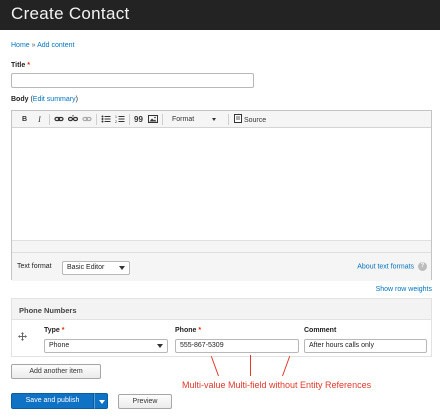 The height and width of the screenshot is (420, 440). Describe the element at coordinates (59, 345) in the screenshot. I see `type-select-value: Phone` at that location.